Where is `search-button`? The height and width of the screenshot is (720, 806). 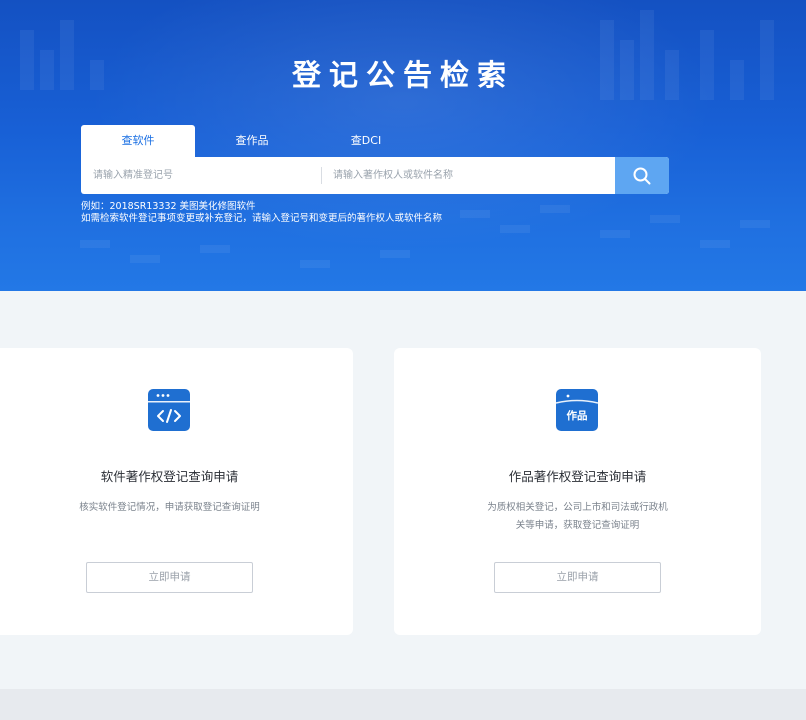 search-button is located at coordinates (642, 175).